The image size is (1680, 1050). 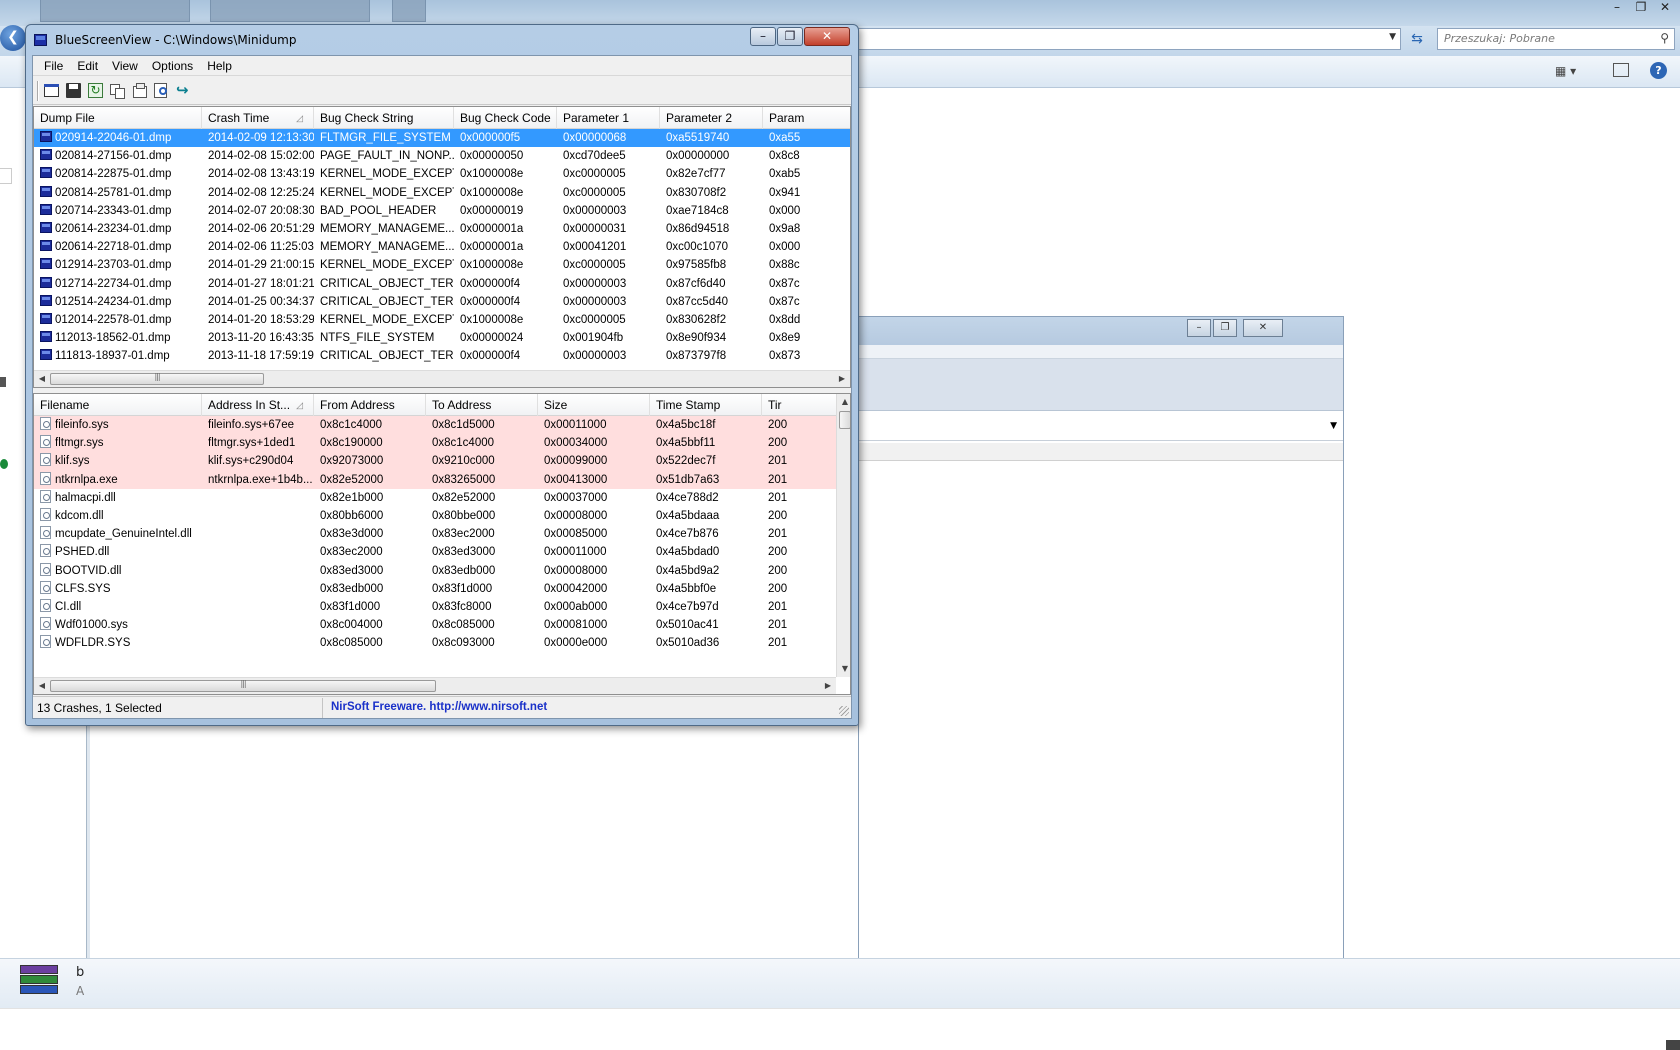 What do you see at coordinates (482, 405) in the screenshot?
I see `column-header-to-address: To Address` at bounding box center [482, 405].